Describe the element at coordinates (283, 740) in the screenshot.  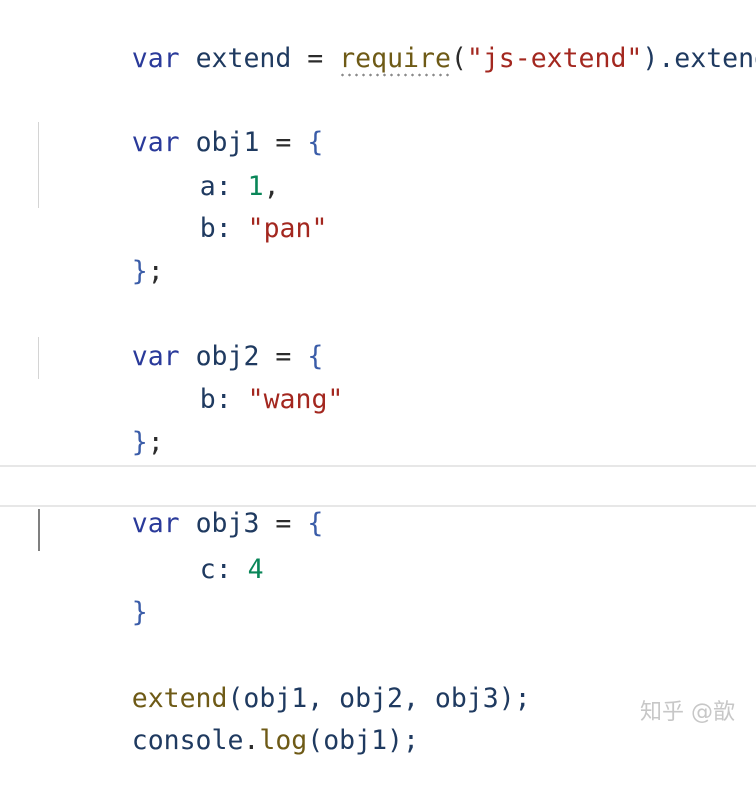
I see `log-call: log` at that location.